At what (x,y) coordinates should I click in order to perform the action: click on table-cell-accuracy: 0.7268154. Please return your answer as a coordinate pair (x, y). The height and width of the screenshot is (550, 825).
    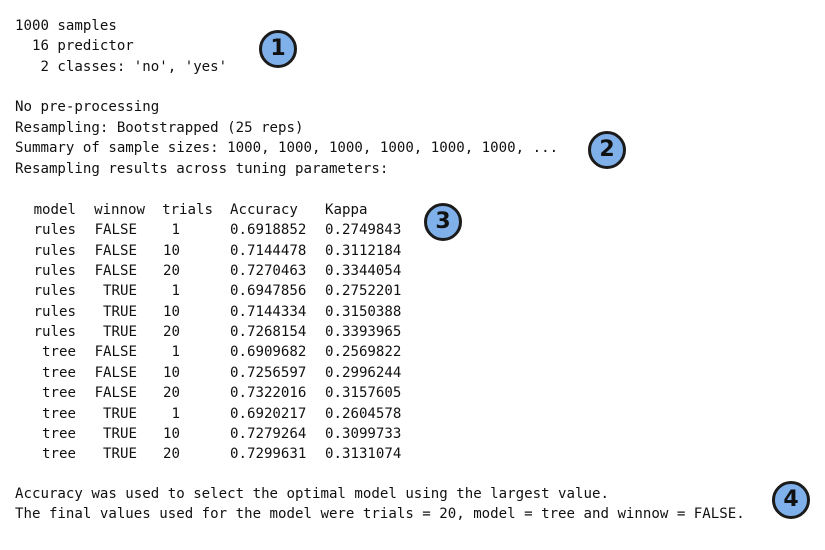
    Looking at the image, I should click on (268, 332).